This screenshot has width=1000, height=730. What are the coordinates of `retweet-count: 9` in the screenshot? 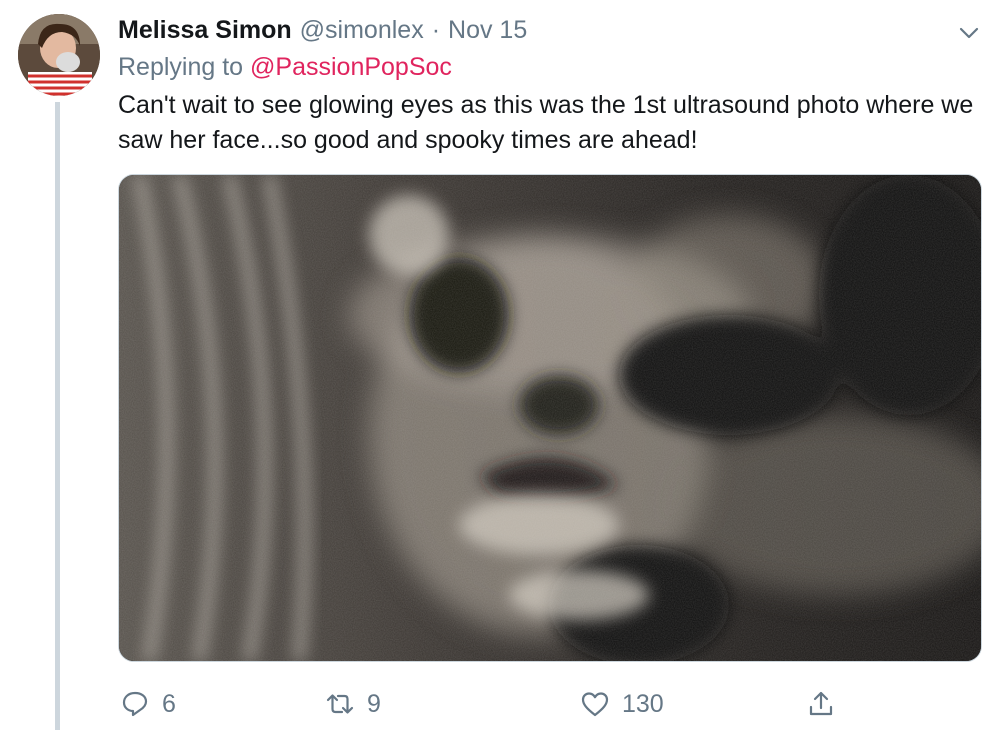 It's located at (374, 703).